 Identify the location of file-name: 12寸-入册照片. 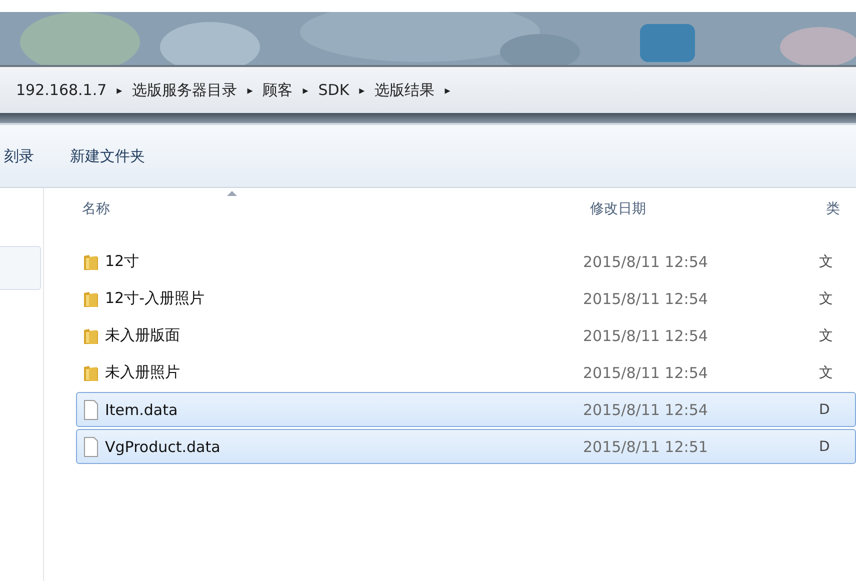
(154, 298).